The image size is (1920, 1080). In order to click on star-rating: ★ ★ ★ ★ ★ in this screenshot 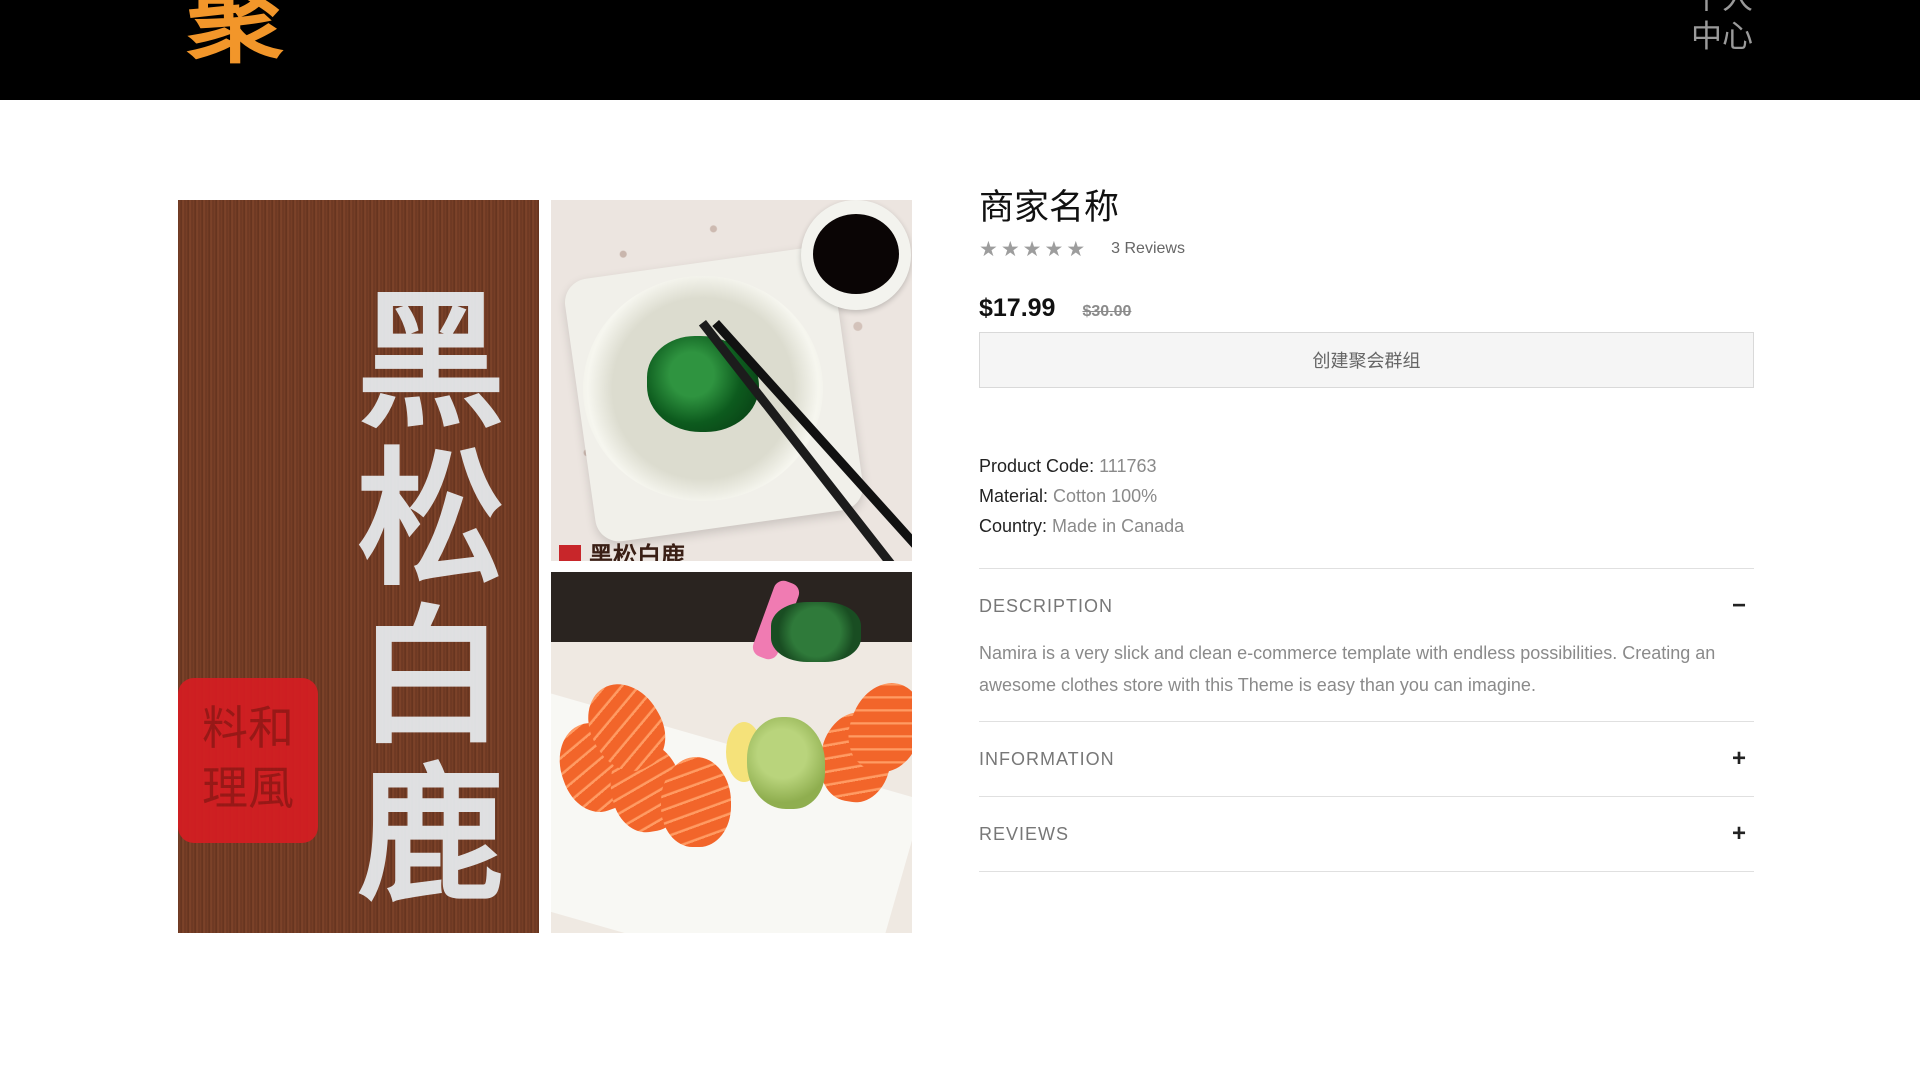, I will do `click(1032, 249)`.